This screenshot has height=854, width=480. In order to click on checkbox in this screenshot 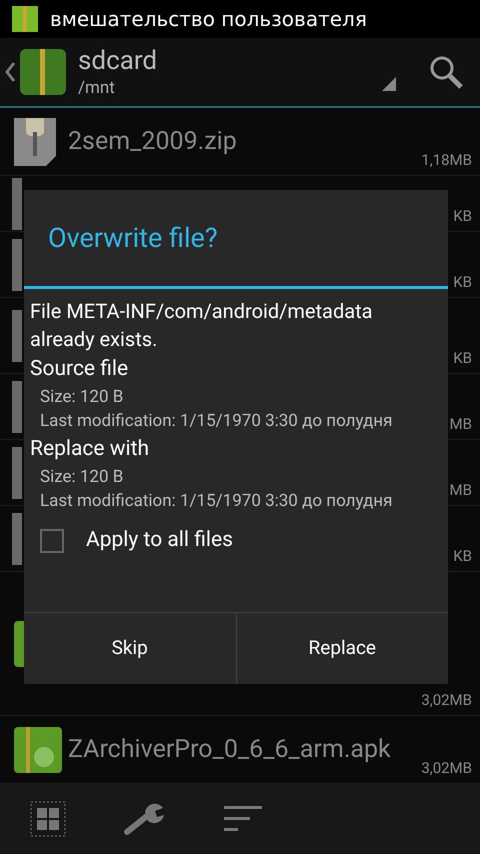, I will do `click(52, 540)`.